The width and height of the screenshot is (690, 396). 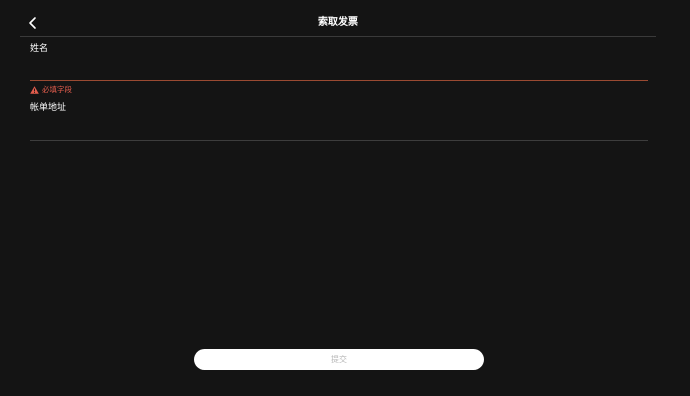 I want to click on name-field-underline, so click(x=339, y=80).